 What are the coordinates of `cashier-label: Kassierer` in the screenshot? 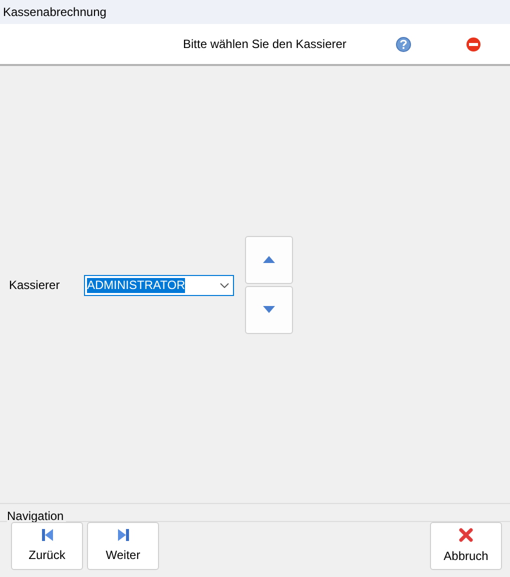 It's located at (35, 285).